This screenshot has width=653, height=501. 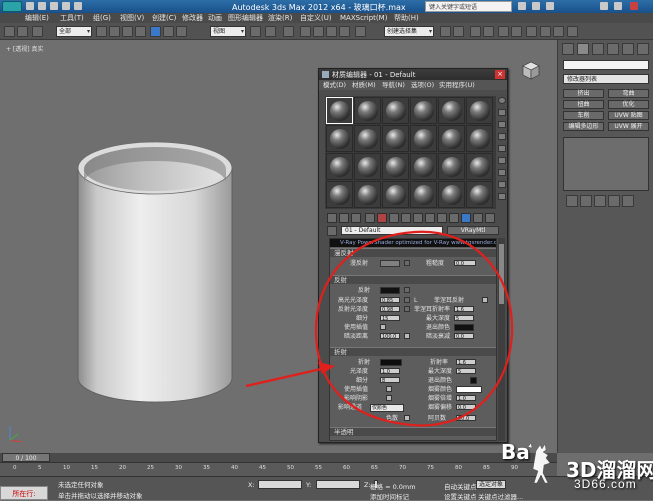 What do you see at coordinates (228, 31) in the screenshot?
I see `ref-coord-select: 视图 ▾` at bounding box center [228, 31].